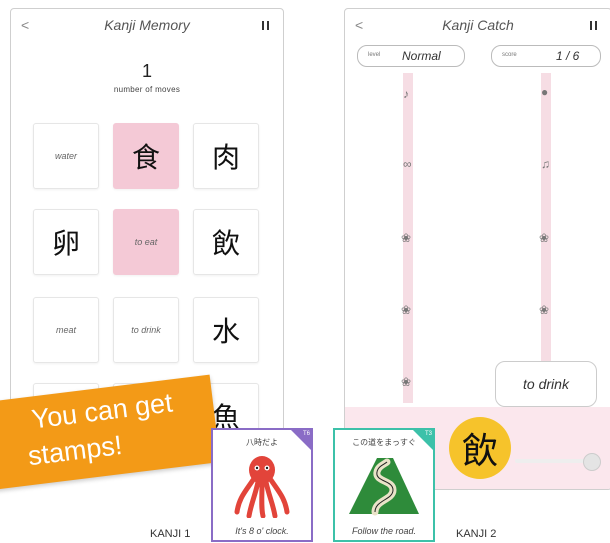  I want to click on memory-card-7: meat, so click(66, 330).